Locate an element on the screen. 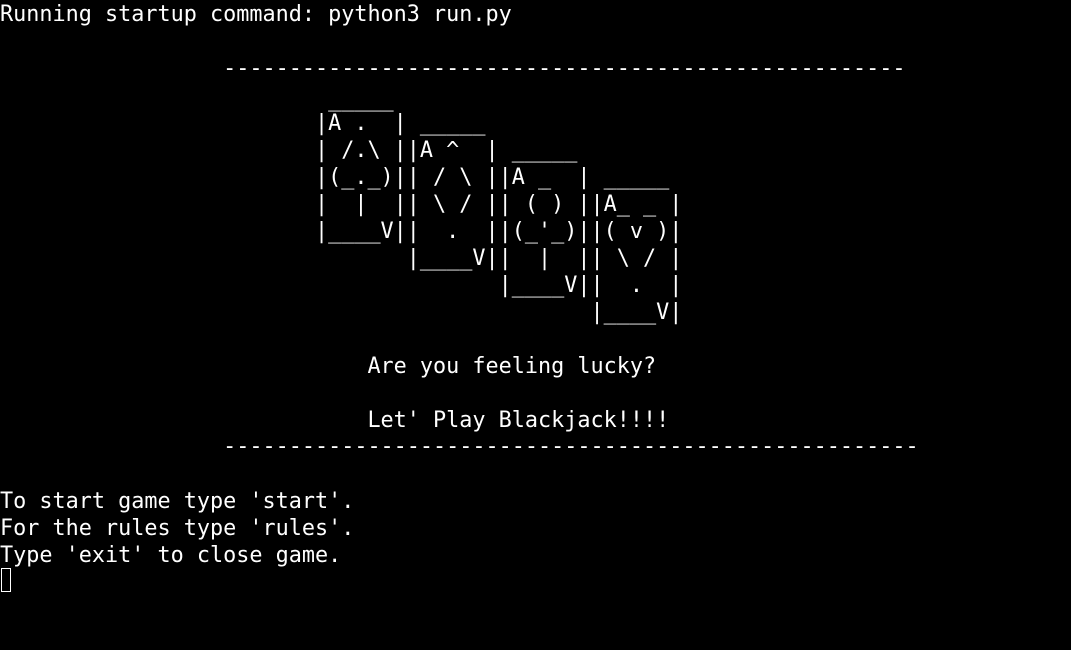  terminal-line-instruction-start: To start game type 'start'. is located at coordinates (177, 501).